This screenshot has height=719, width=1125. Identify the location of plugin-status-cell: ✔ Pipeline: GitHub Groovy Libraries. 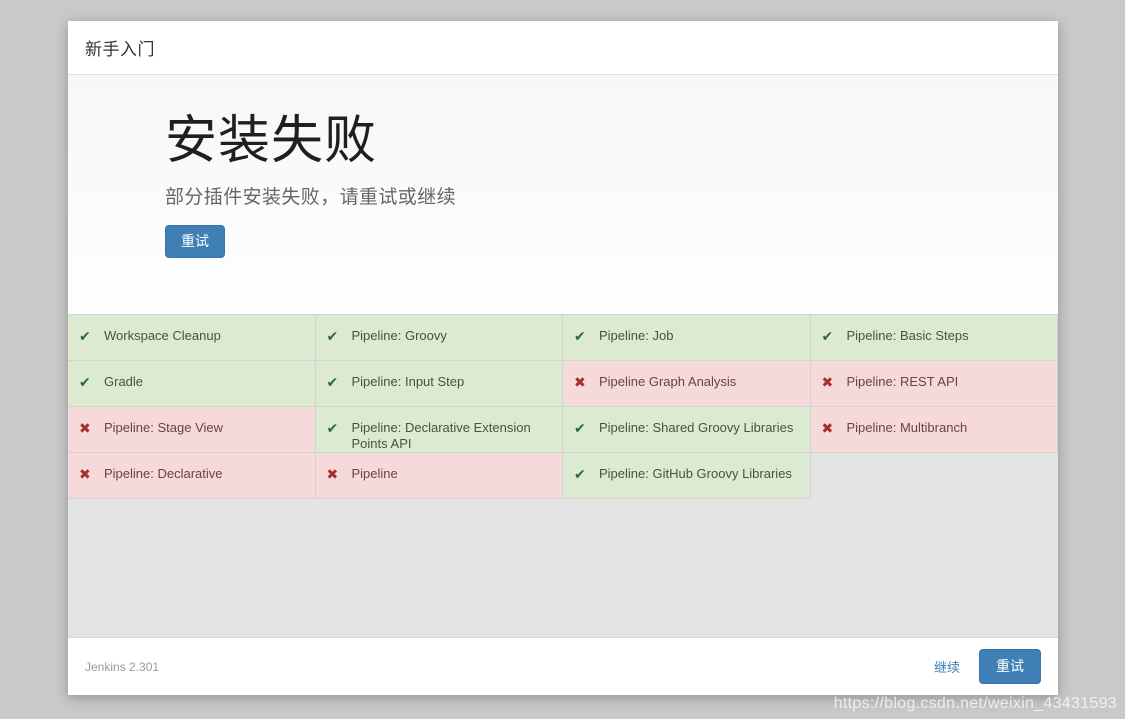
(687, 476).